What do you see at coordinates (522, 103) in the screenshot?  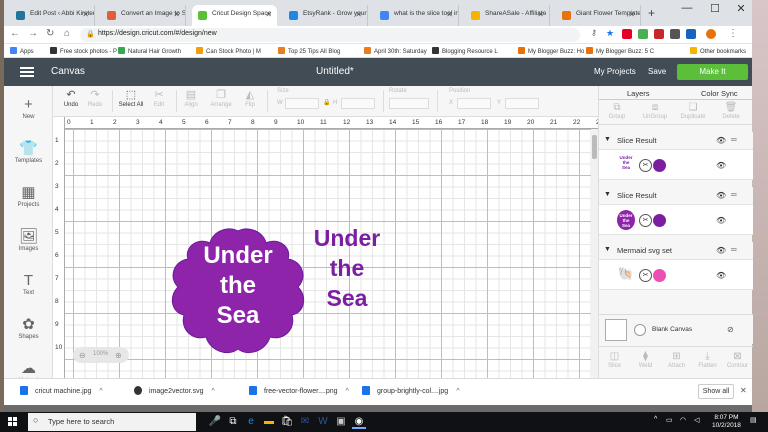 I see `y-position-input` at bounding box center [522, 103].